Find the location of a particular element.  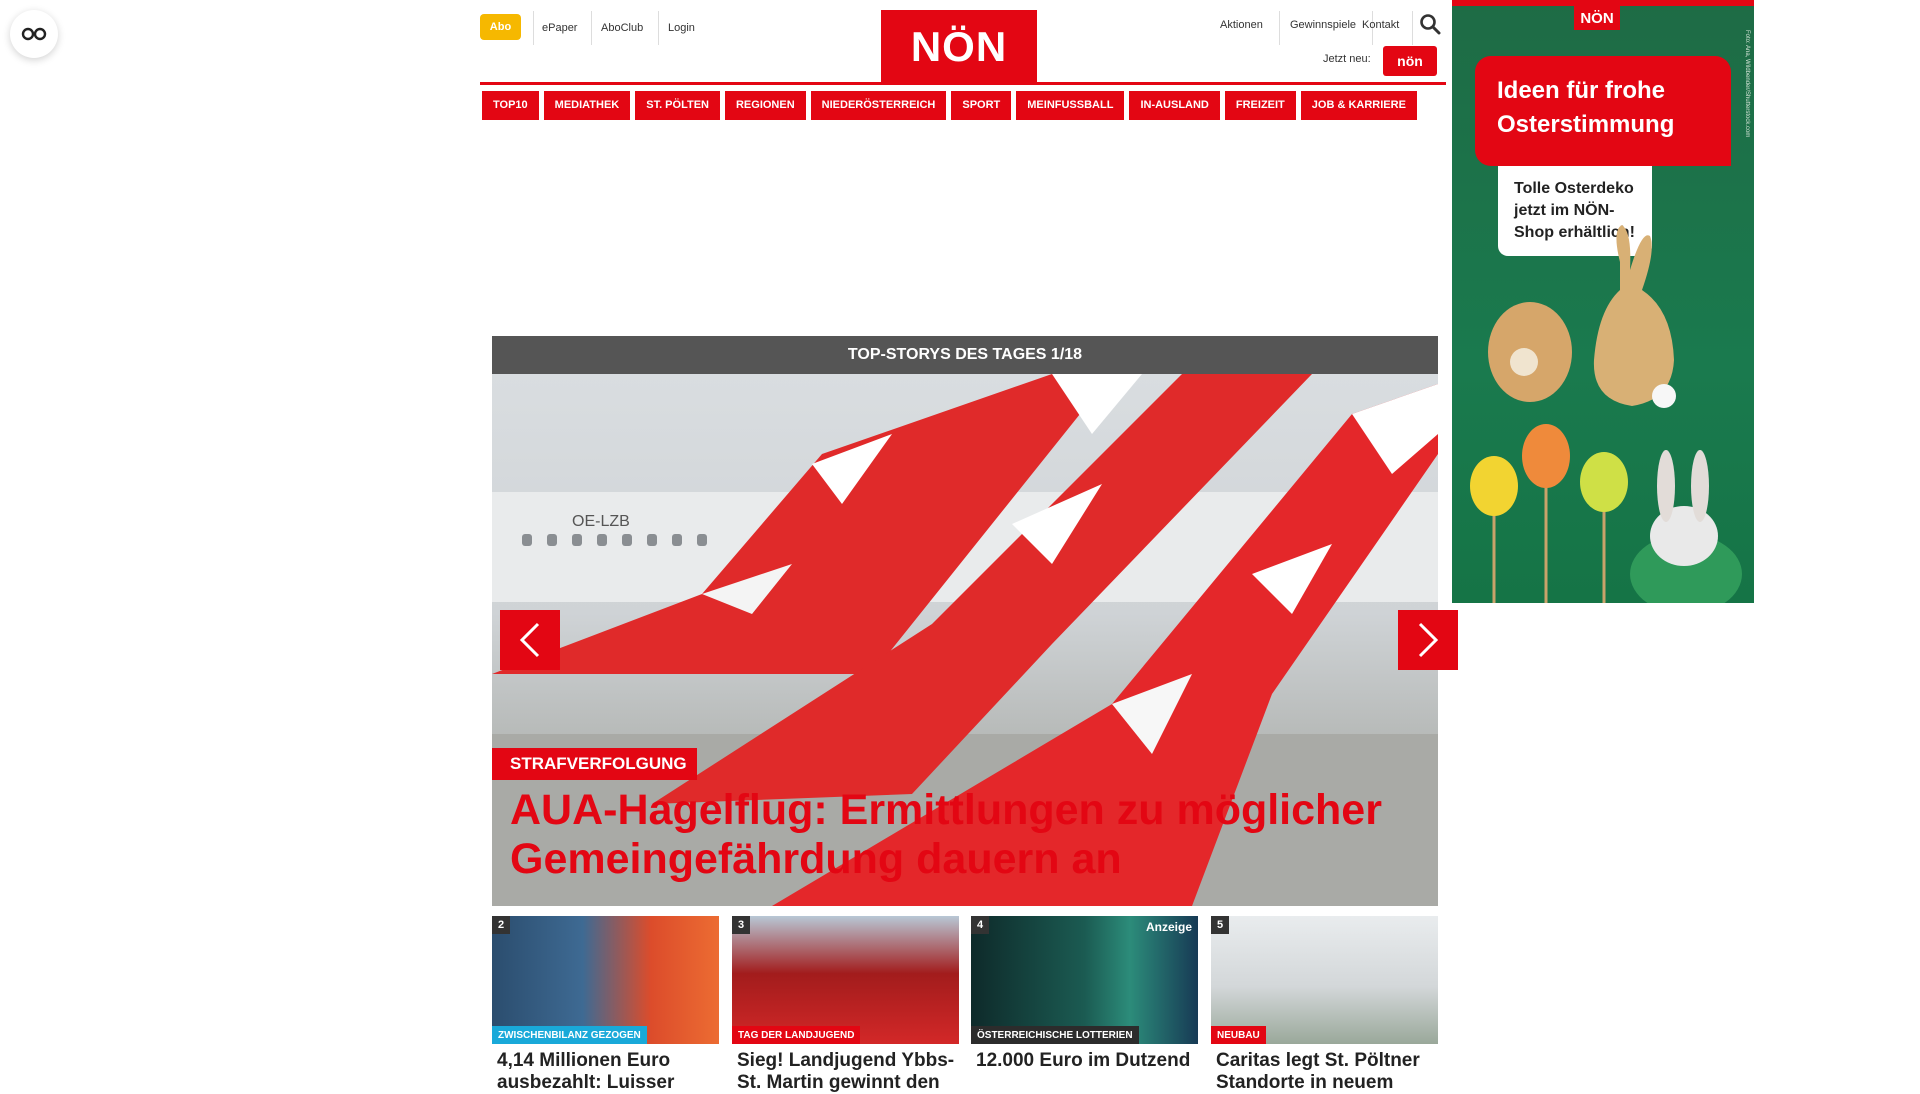

plane-registration: OE-LZB is located at coordinates (601, 521).